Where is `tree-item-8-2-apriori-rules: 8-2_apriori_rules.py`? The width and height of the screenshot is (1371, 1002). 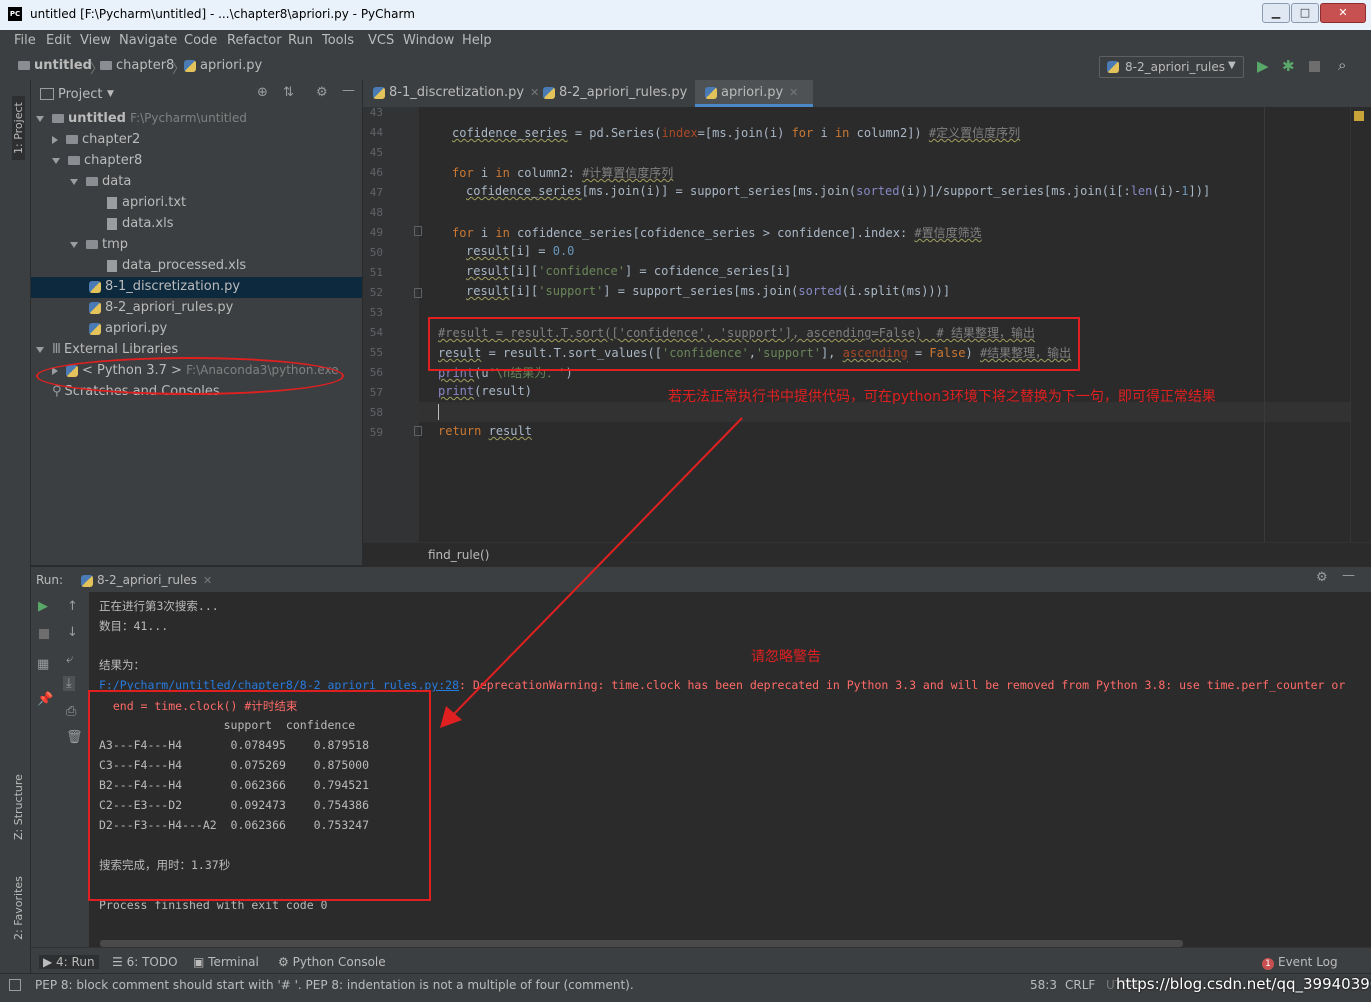 tree-item-8-2-apriori-rules: 8-2_apriori_rules.py is located at coordinates (161, 307).